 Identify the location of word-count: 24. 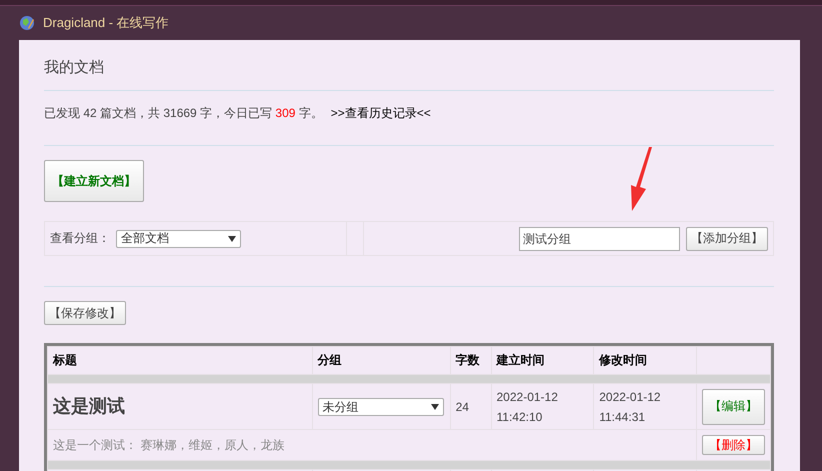
(462, 407).